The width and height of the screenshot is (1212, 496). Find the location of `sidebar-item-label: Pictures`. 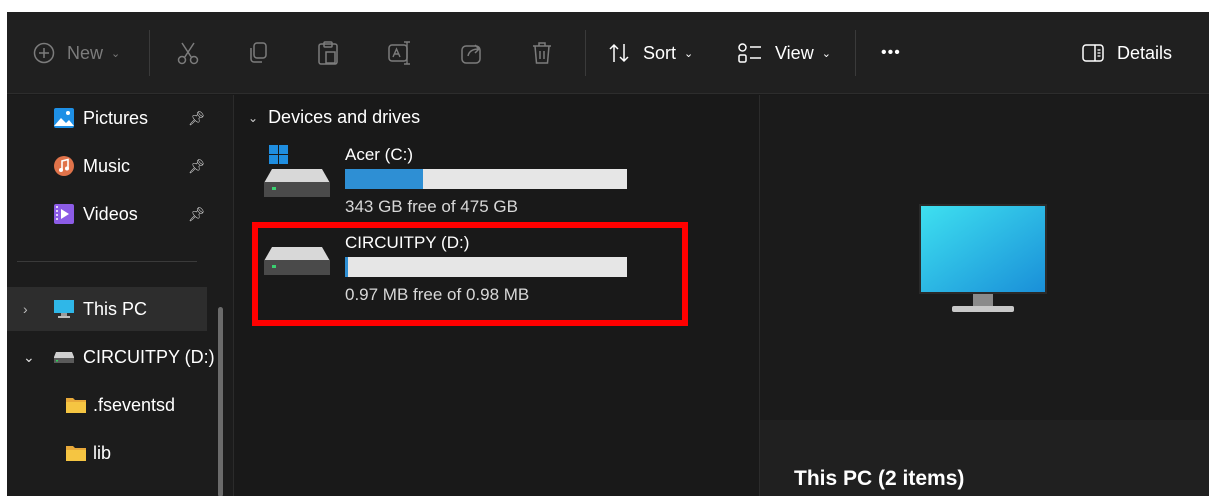

sidebar-item-label: Pictures is located at coordinates (116, 117).